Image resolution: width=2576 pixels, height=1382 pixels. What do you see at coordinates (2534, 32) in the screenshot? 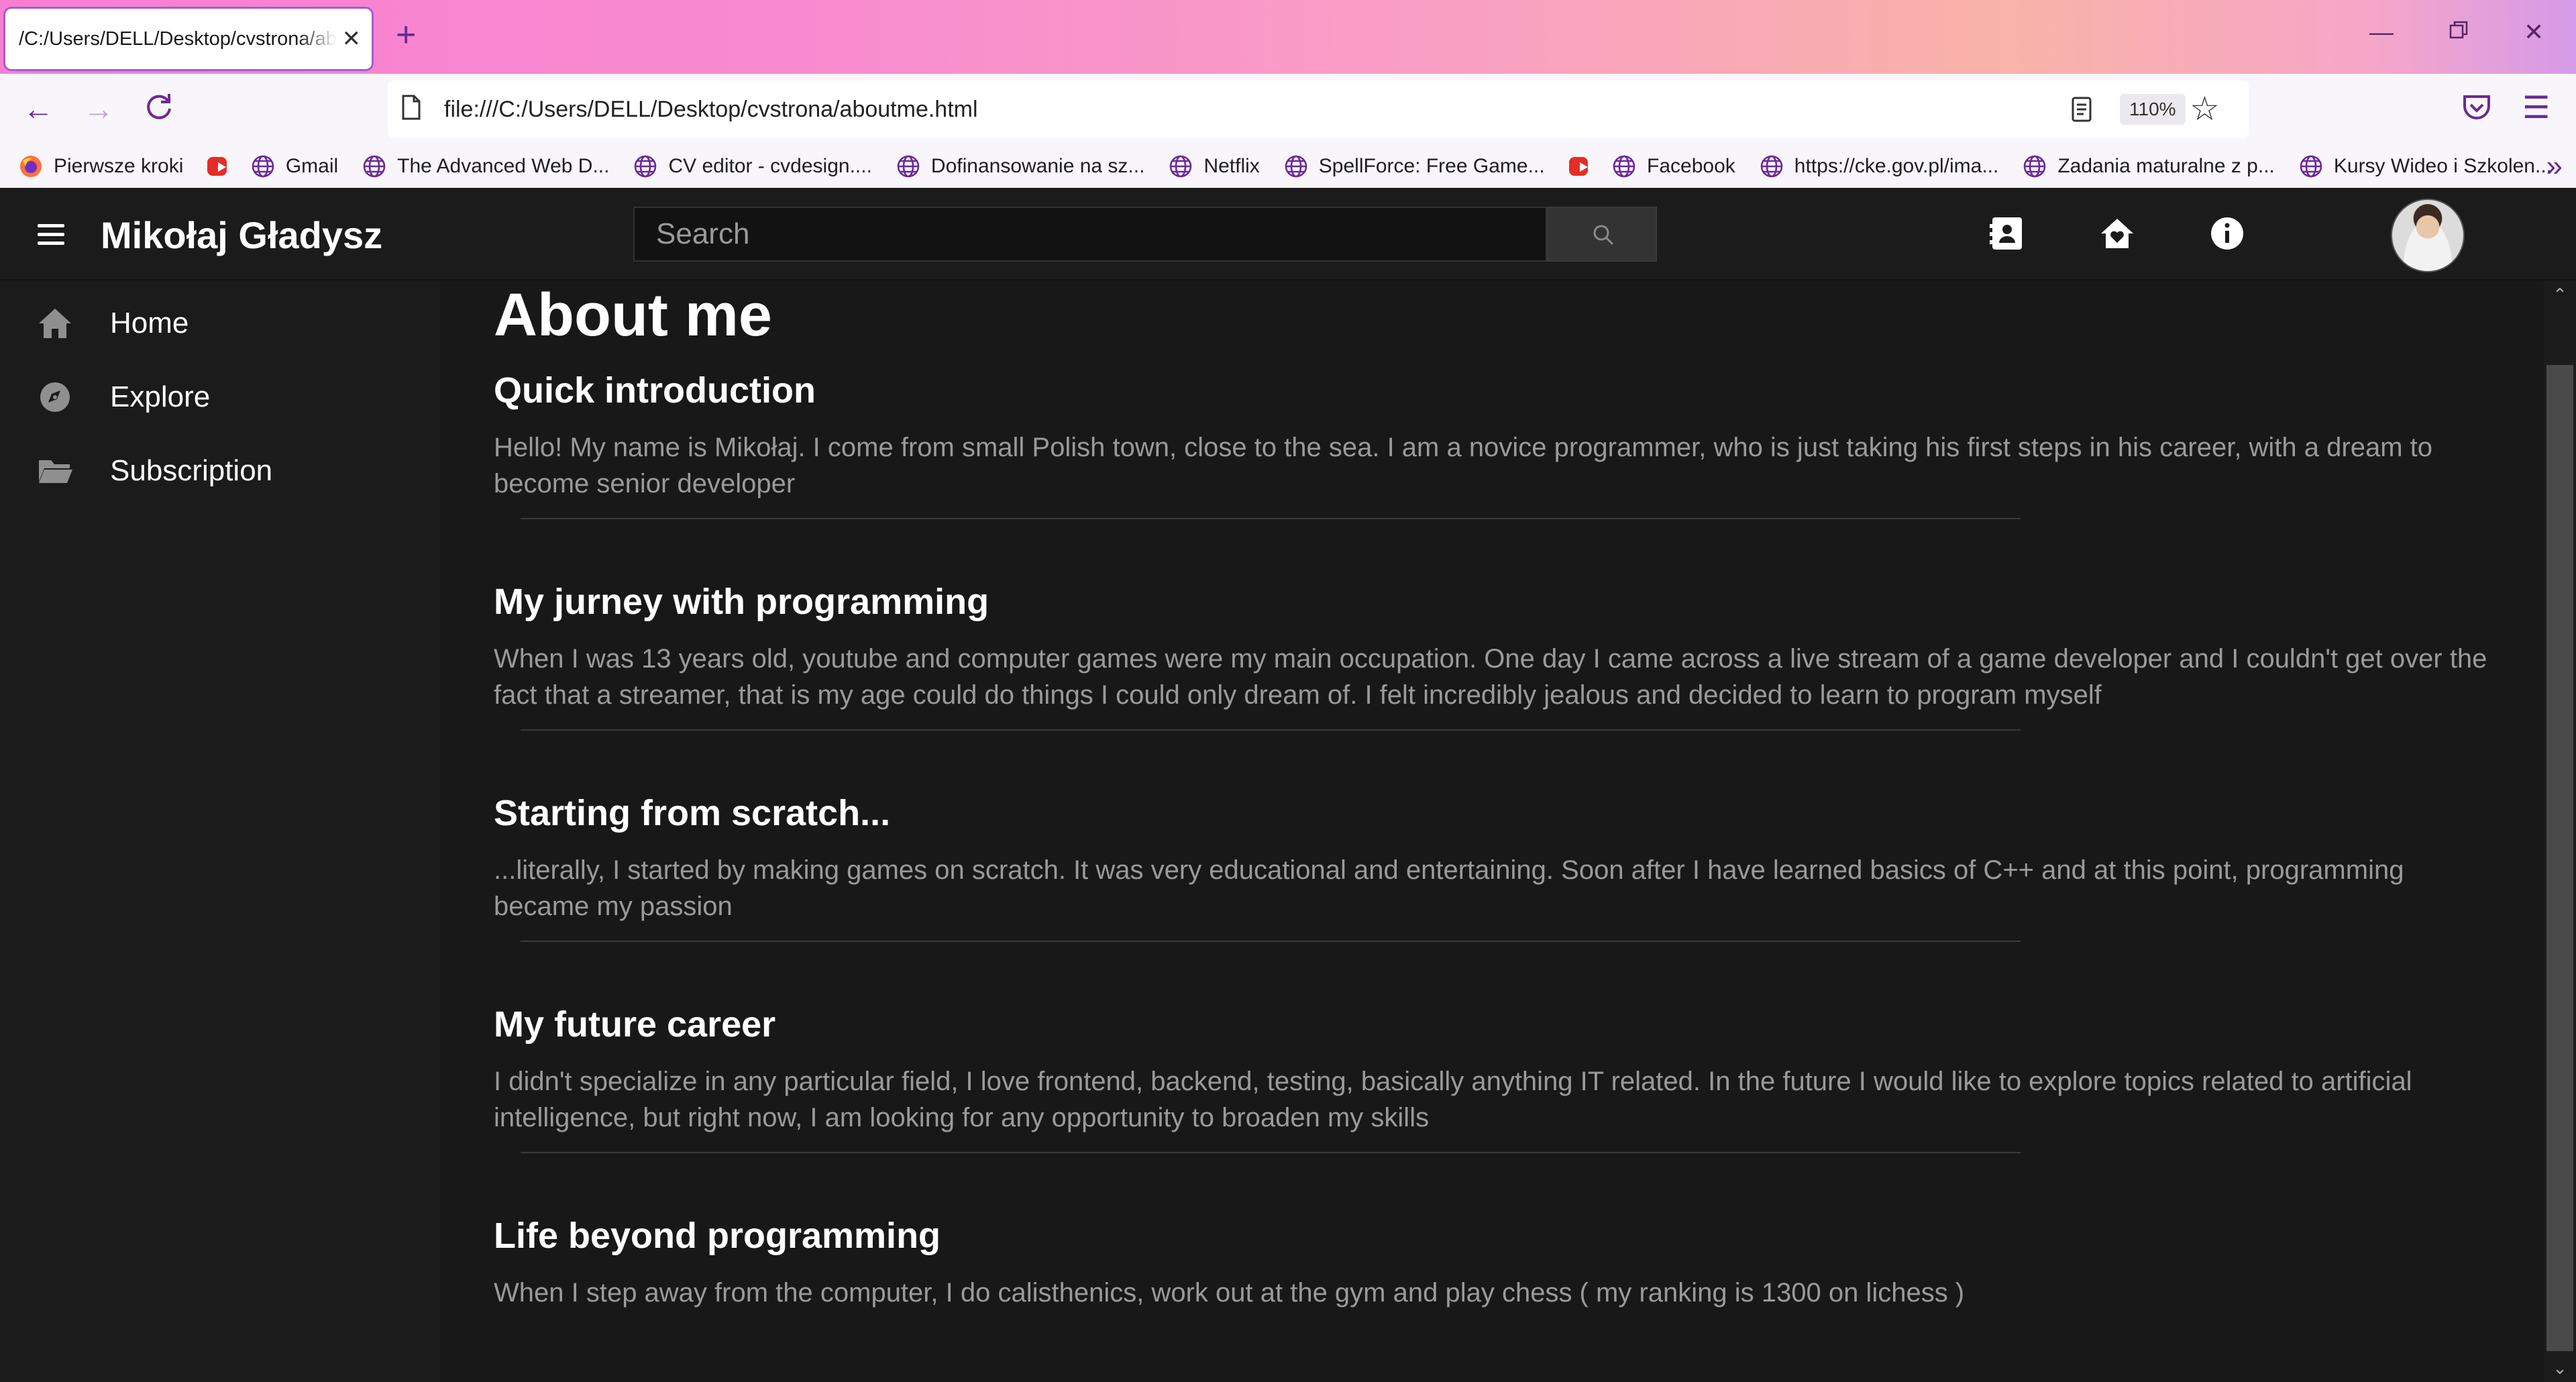
I see `close-window-icon: ✕` at bounding box center [2534, 32].